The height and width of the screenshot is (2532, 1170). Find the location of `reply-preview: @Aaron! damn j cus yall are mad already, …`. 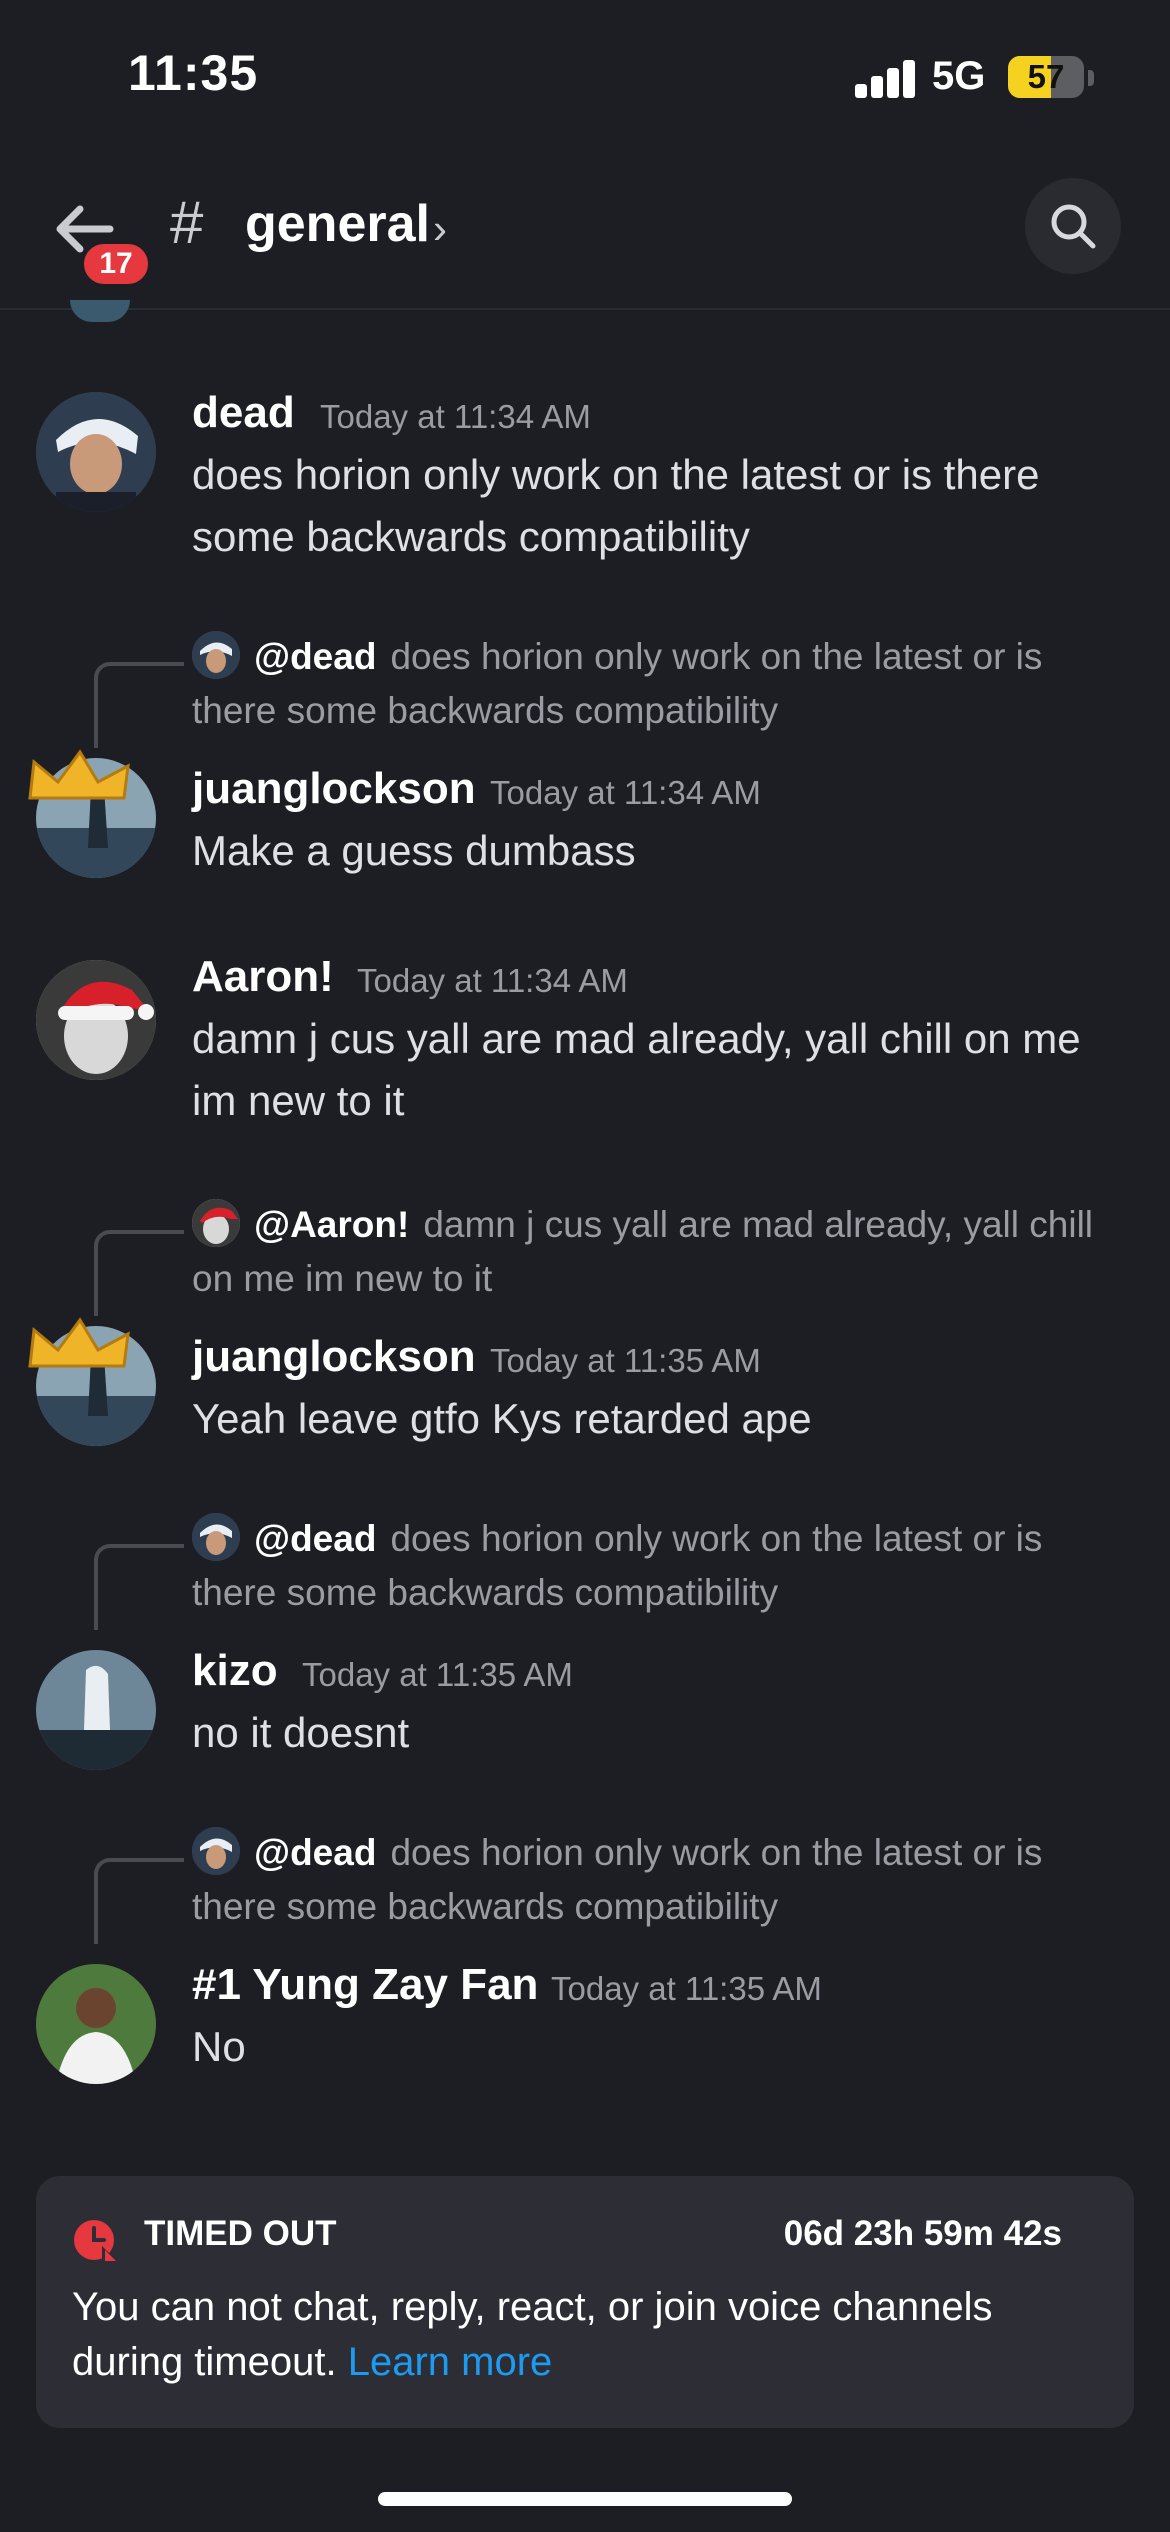

reply-preview: @Aaron! damn j cus yall are mad already, … is located at coordinates (662, 1252).